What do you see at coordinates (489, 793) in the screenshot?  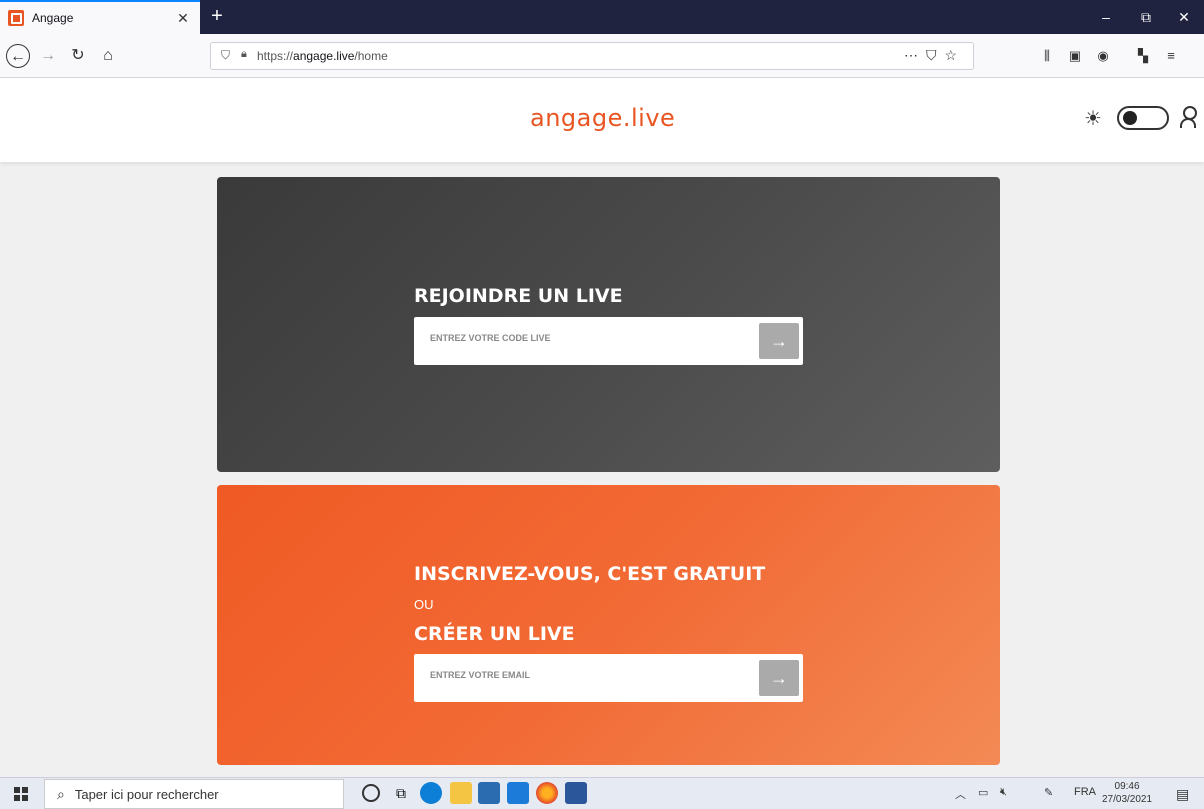 I see `store-icon` at bounding box center [489, 793].